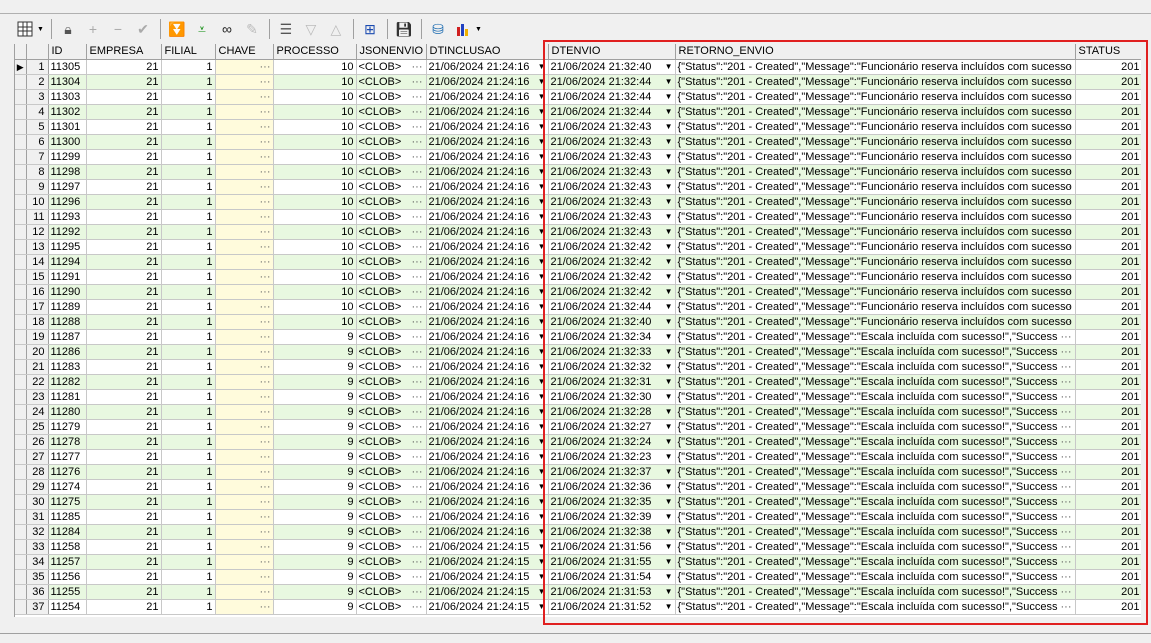 The image size is (1151, 643). Describe the element at coordinates (875, 52) in the screenshot. I see `col-header-retorno-envio: RETORNO_ENVIO` at that location.